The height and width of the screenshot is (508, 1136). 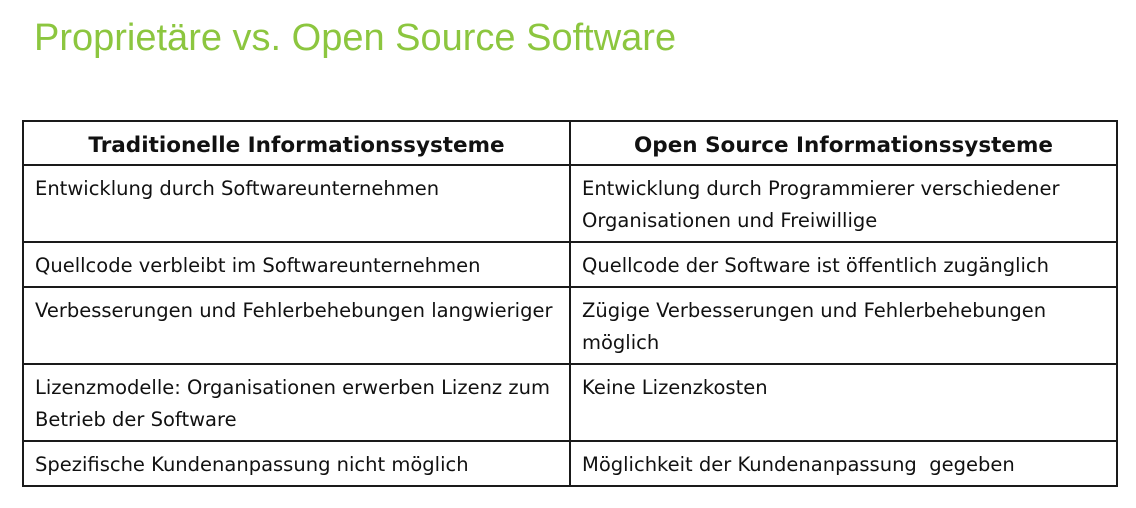 What do you see at coordinates (296, 143) in the screenshot?
I see `column-header-traditional: Traditionelle Informationssysteme` at bounding box center [296, 143].